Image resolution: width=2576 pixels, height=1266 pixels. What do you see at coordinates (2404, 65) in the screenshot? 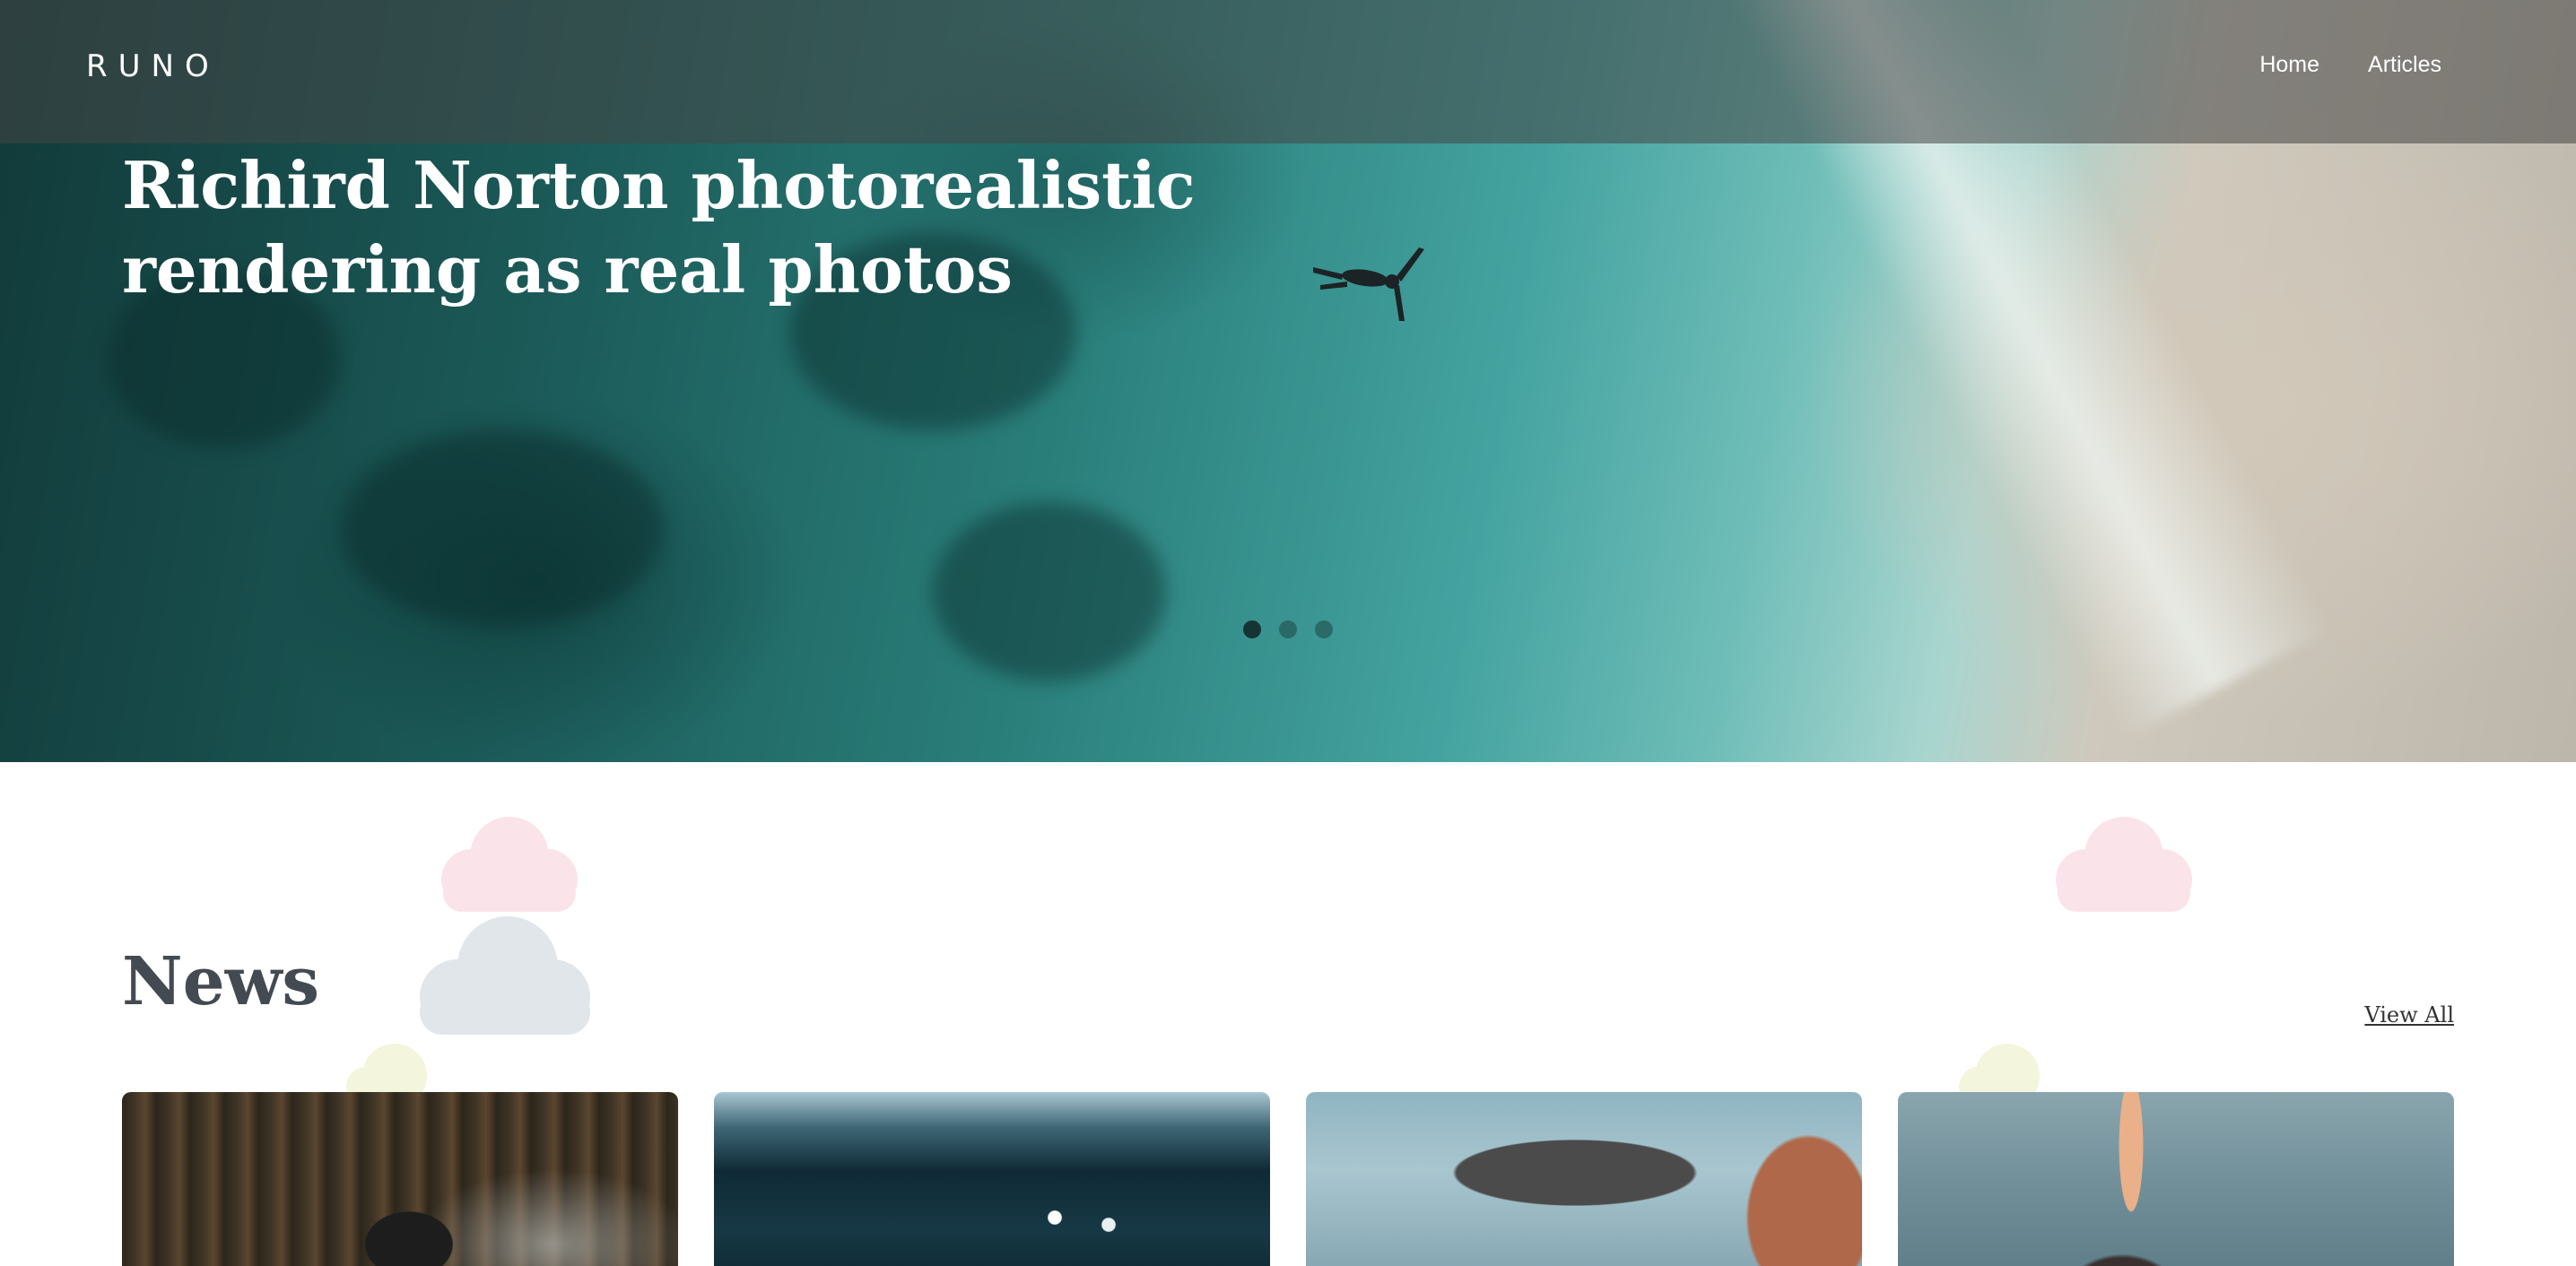
I see `nav-articles-link: Articles` at bounding box center [2404, 65].